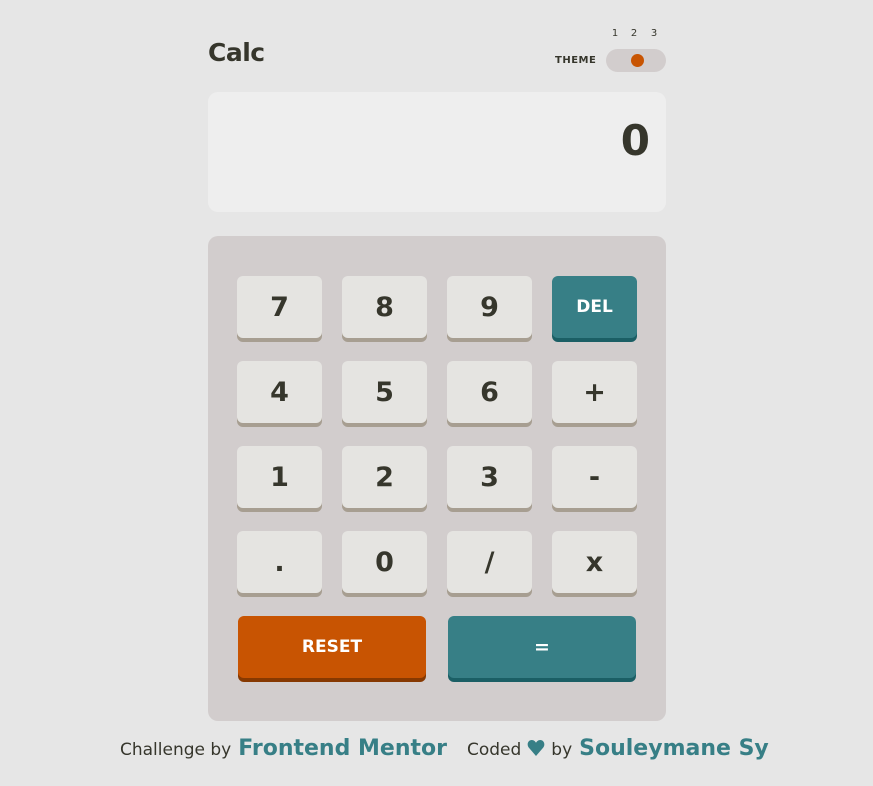 This screenshot has height=786, width=873. What do you see at coordinates (489, 392) in the screenshot?
I see `key-6: 6` at bounding box center [489, 392].